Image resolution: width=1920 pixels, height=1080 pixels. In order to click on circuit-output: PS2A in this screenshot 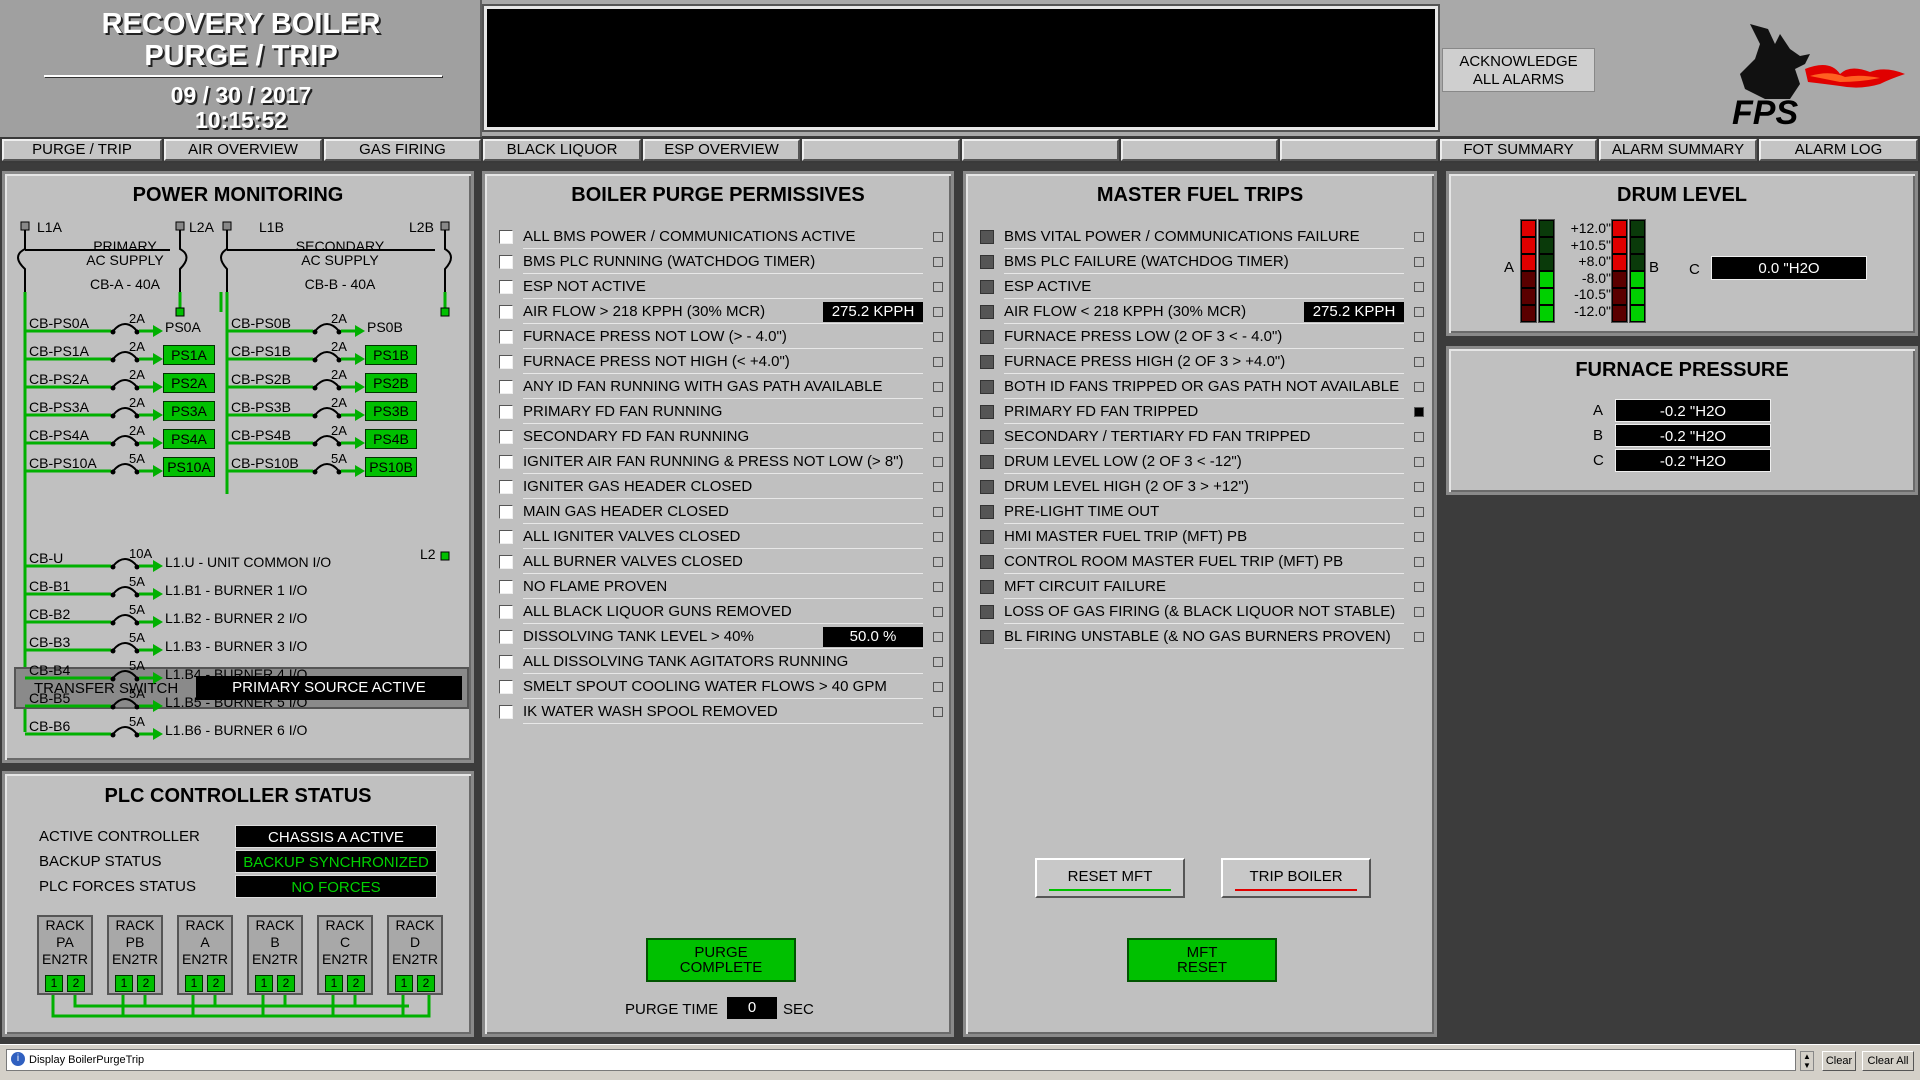, I will do `click(189, 383)`.